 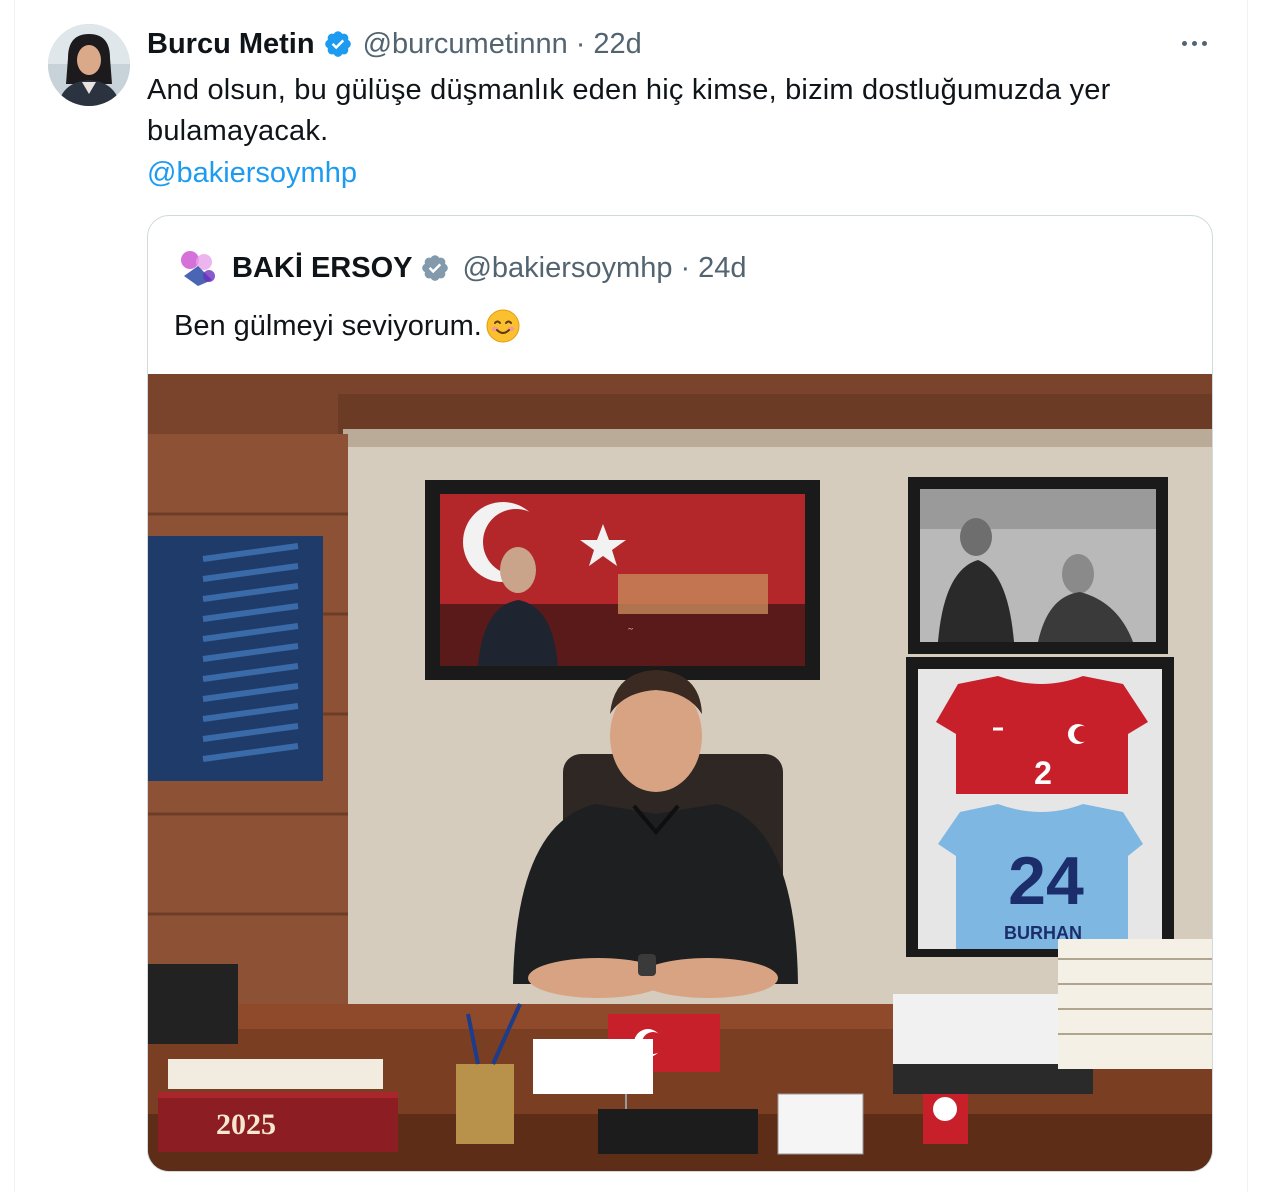 I want to click on author-name: Burcu Metin, so click(x=231, y=44).